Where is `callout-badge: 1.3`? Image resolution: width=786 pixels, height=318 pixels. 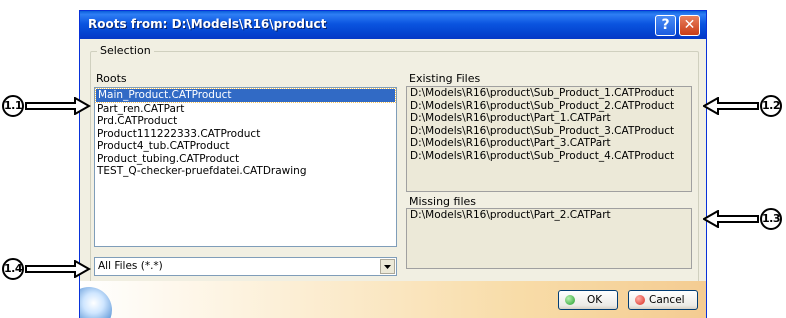 callout-badge: 1.3 is located at coordinates (771, 219).